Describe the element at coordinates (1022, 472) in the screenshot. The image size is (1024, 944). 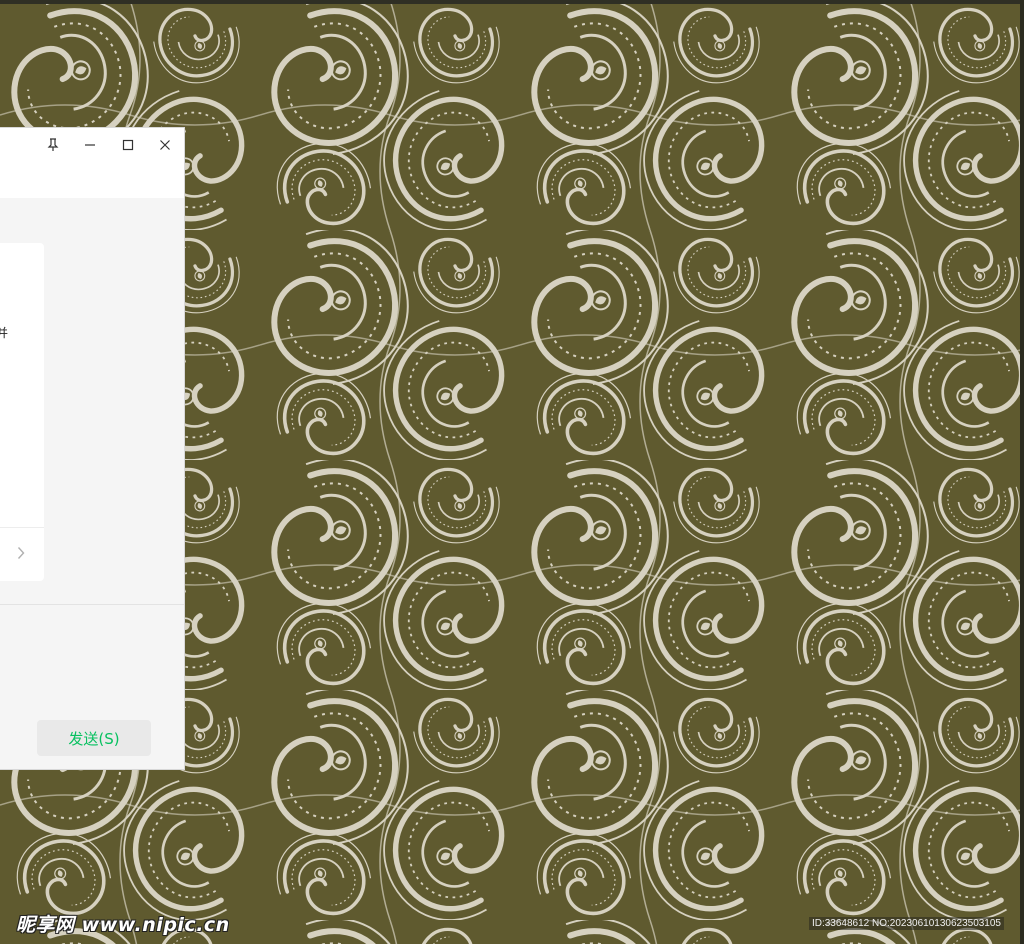
I see `screen-right-edge` at that location.